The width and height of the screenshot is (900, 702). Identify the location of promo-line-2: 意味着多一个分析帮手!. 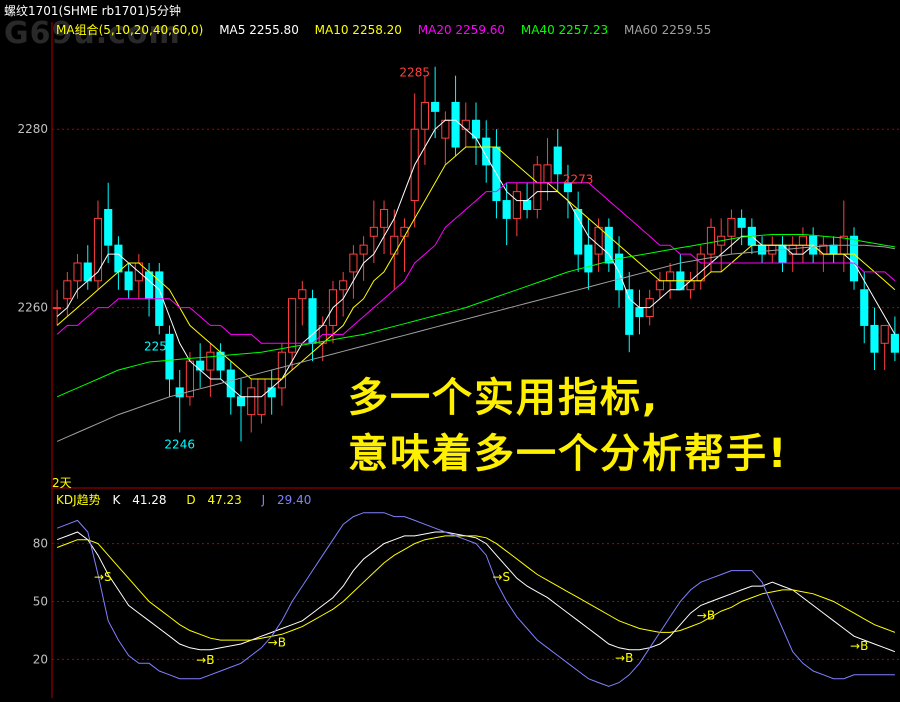
(568, 454).